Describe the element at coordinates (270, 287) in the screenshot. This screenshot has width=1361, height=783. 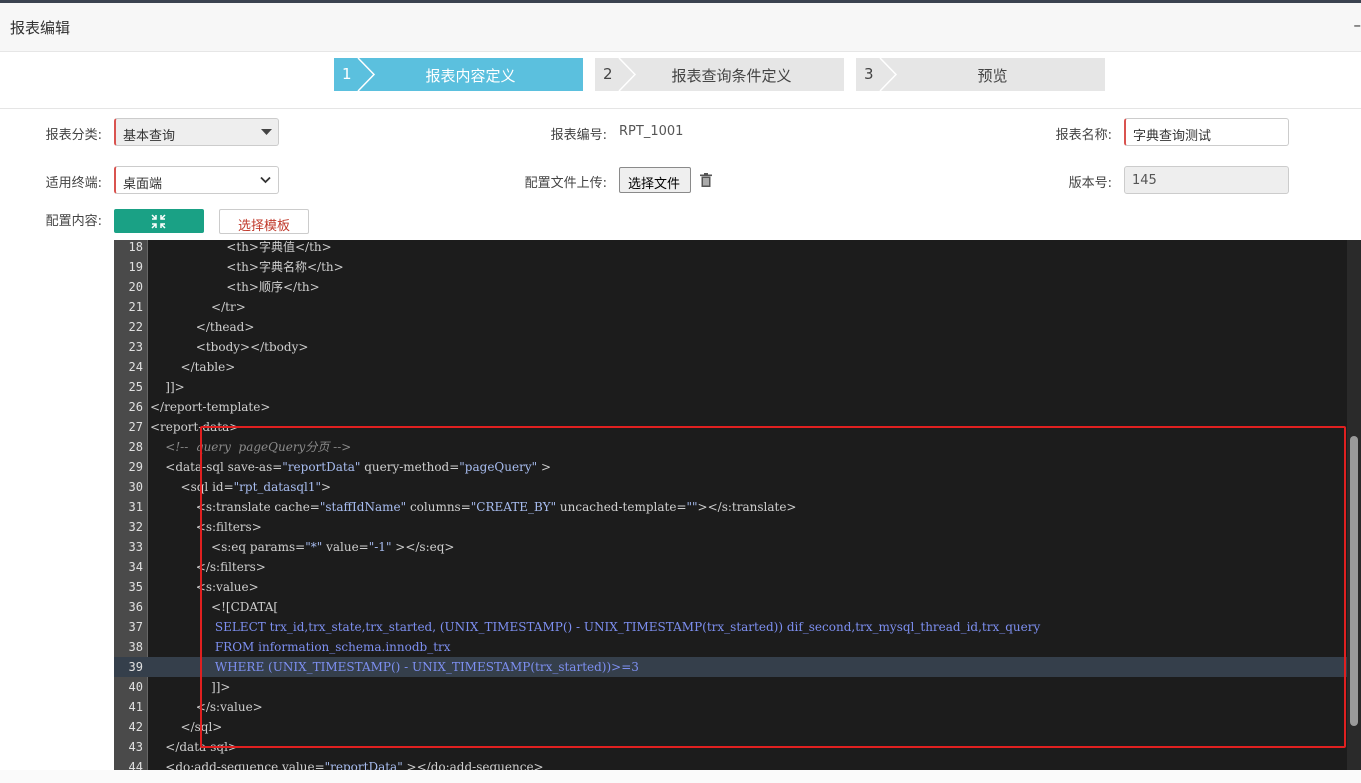
I see `code-token: 顺序` at that location.